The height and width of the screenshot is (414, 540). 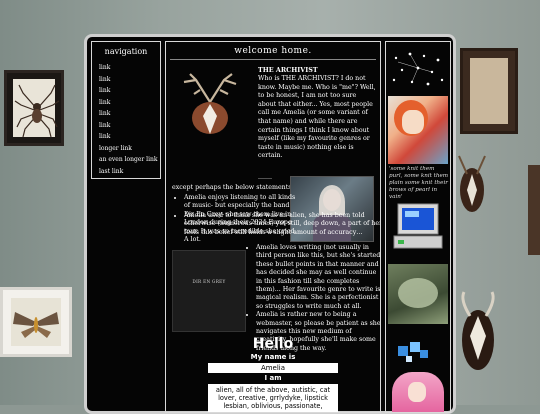 I want to click on deer-skull-icon, so click(x=210, y=103).